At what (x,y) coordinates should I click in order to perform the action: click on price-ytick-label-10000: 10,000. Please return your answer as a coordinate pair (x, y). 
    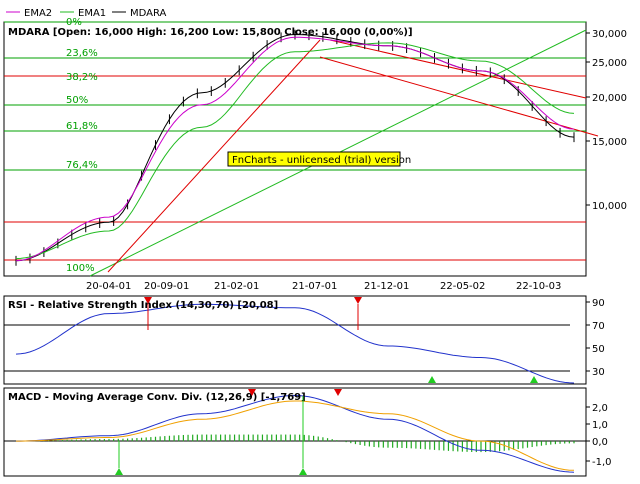
    Looking at the image, I should click on (609, 206).